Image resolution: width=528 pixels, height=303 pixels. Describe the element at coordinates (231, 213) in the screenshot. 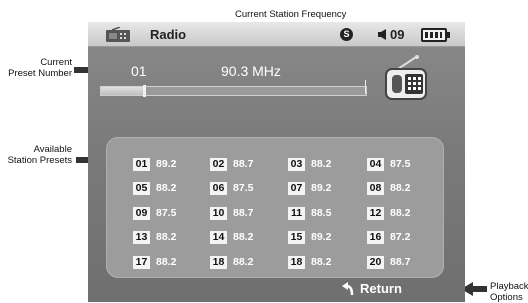

I see `preset-item: 10 88.7` at that location.